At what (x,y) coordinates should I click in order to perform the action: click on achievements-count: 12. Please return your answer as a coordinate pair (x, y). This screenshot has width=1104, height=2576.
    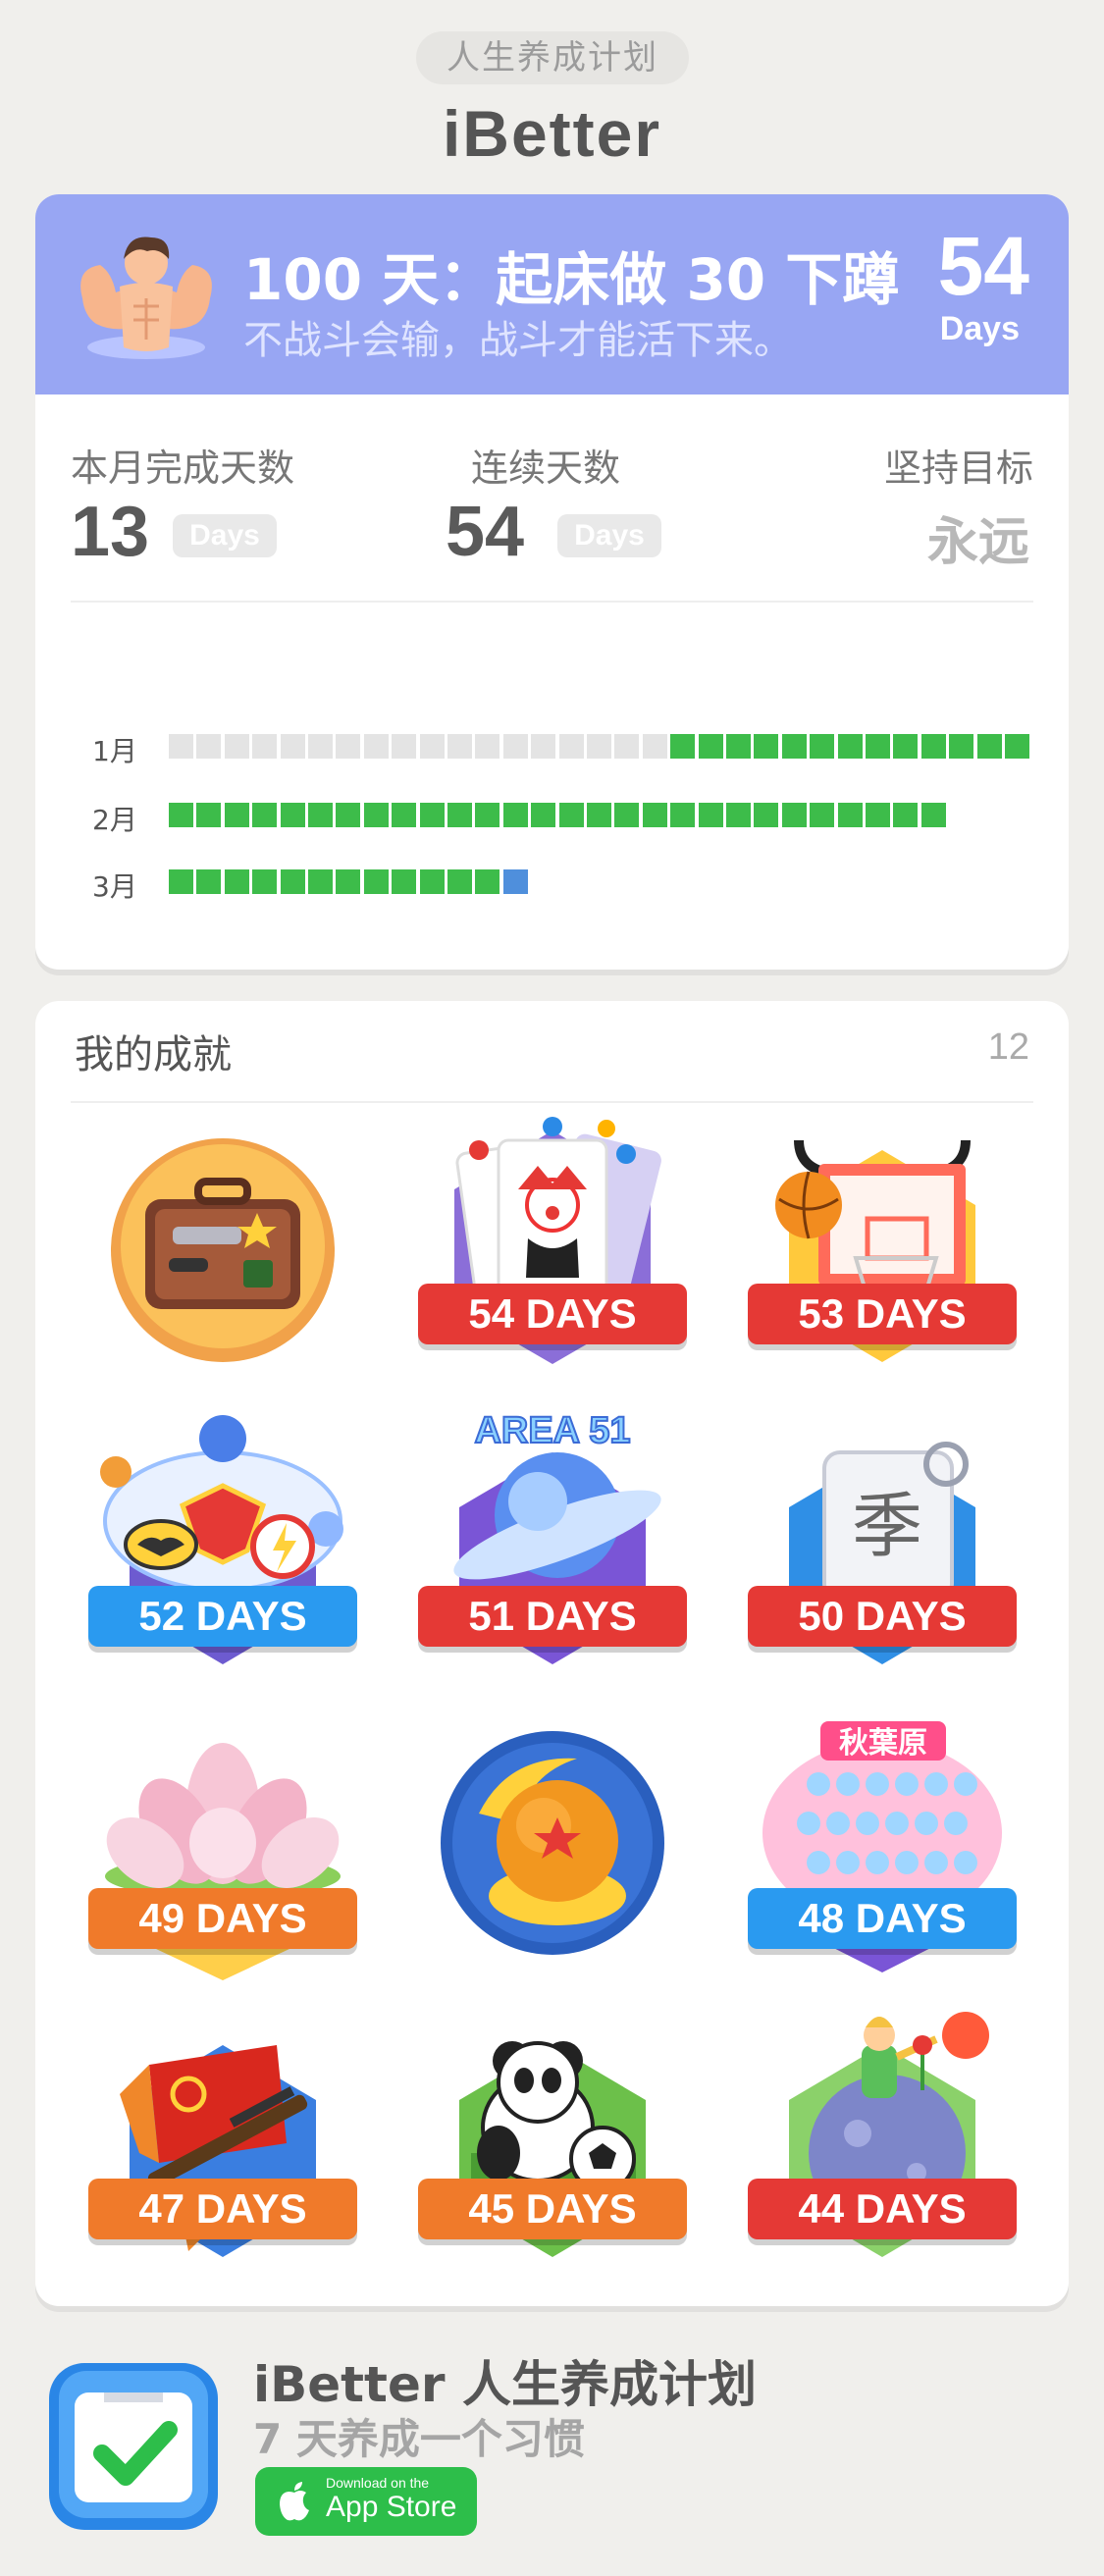
    Looking at the image, I should click on (1008, 1047).